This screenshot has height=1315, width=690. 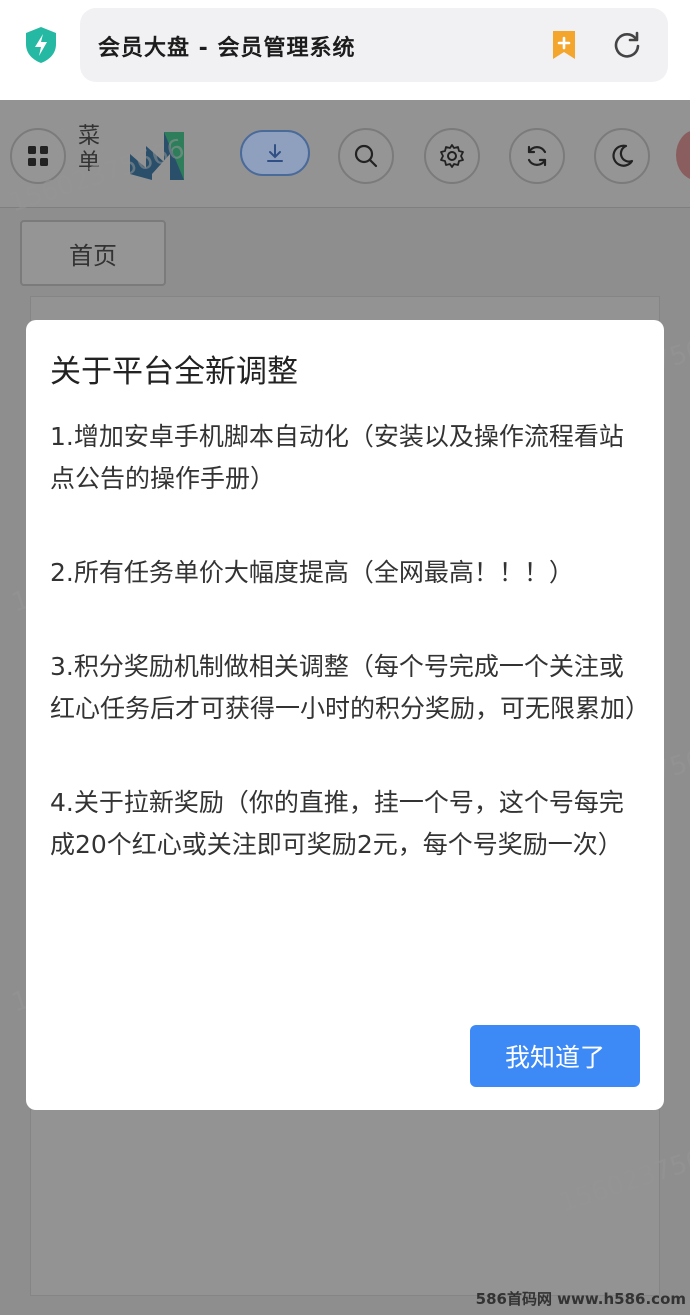 What do you see at coordinates (580, 1299) in the screenshot?
I see `site-watermark: 586首码网 www.h586.com` at bounding box center [580, 1299].